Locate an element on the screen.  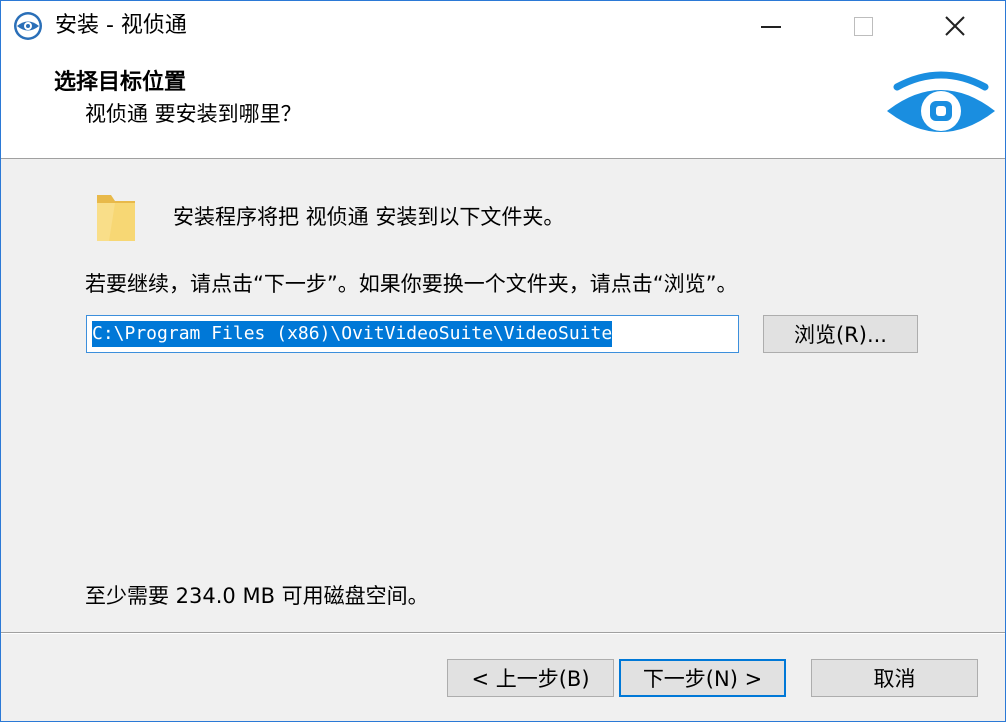
back-button: < 上一步(B) is located at coordinates (530, 678).